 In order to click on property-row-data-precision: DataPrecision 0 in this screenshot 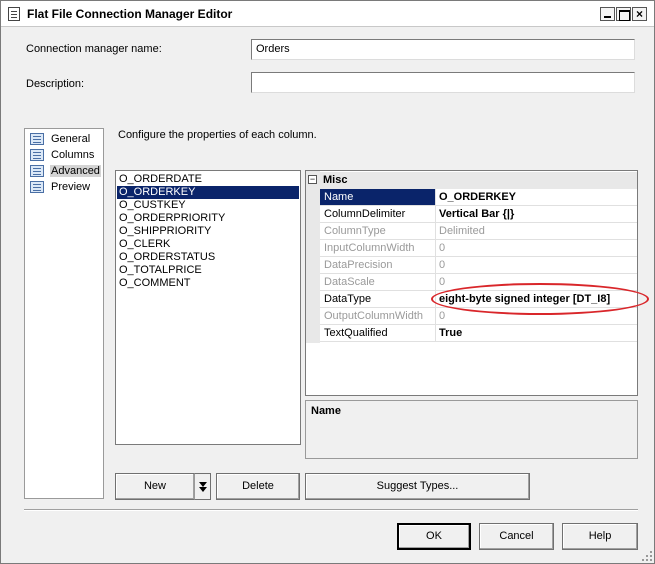, I will do `click(478, 265)`.